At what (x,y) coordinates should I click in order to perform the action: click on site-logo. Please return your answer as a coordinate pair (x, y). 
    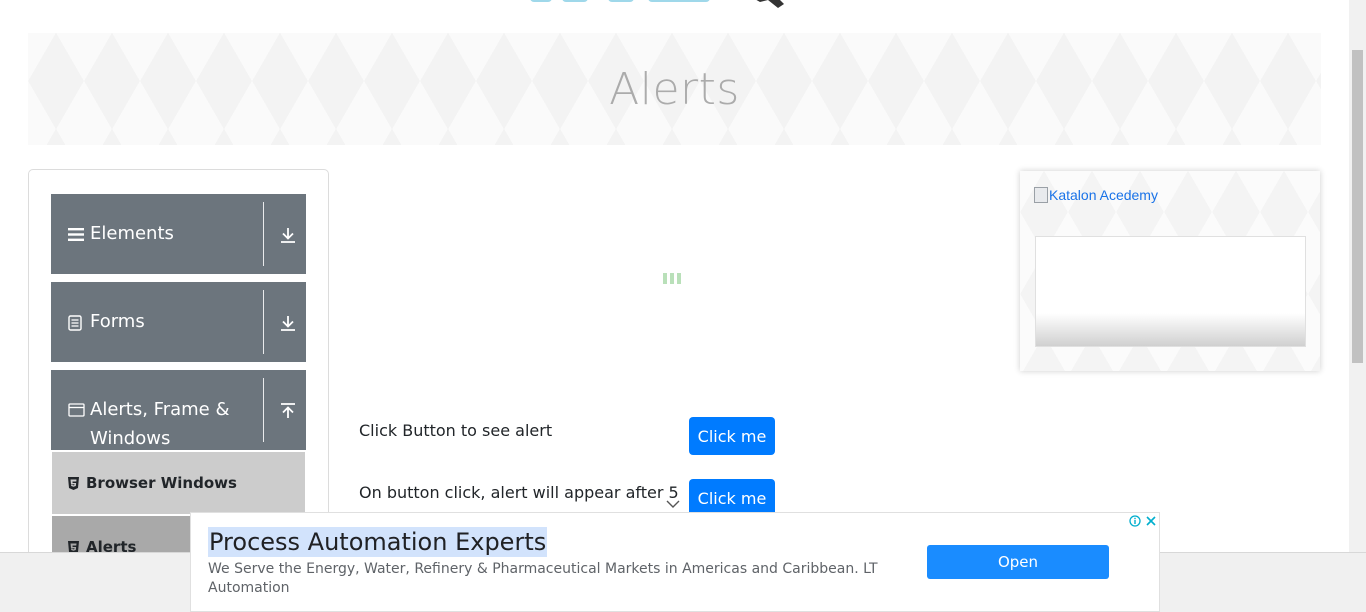
    Looking at the image, I should click on (685, 11).